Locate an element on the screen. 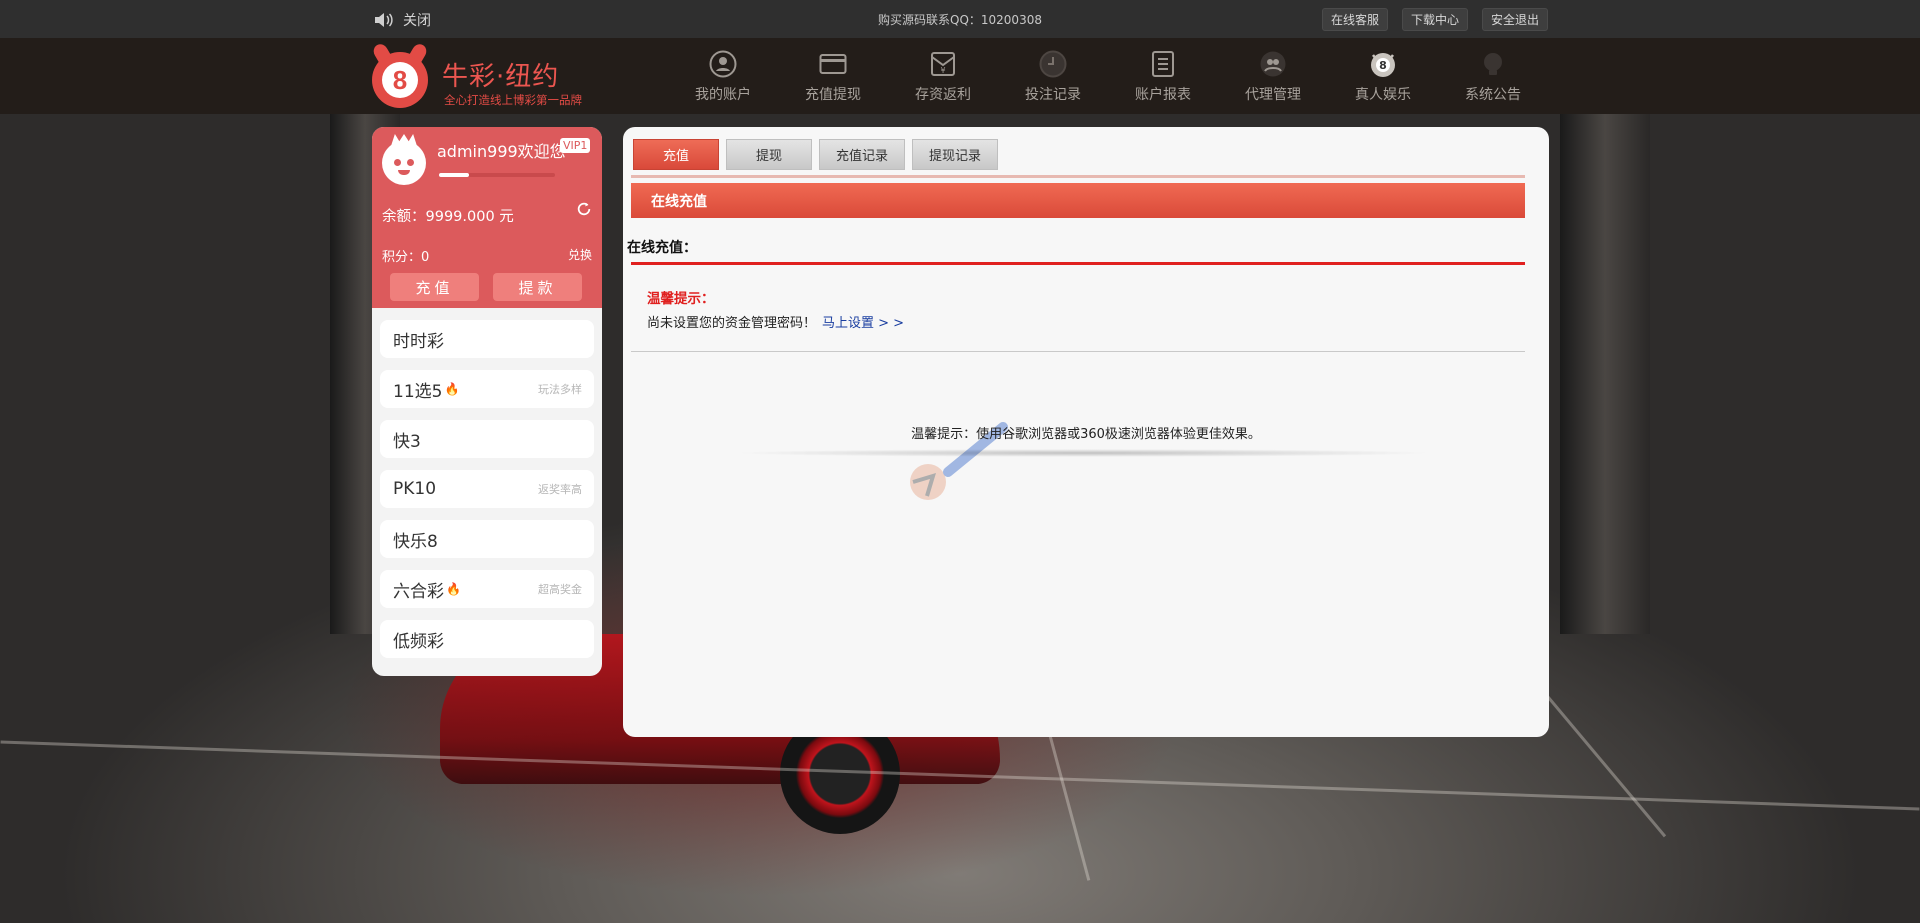  game-item-11x5: 11选5 🔥 玩法多样 is located at coordinates (487, 389).